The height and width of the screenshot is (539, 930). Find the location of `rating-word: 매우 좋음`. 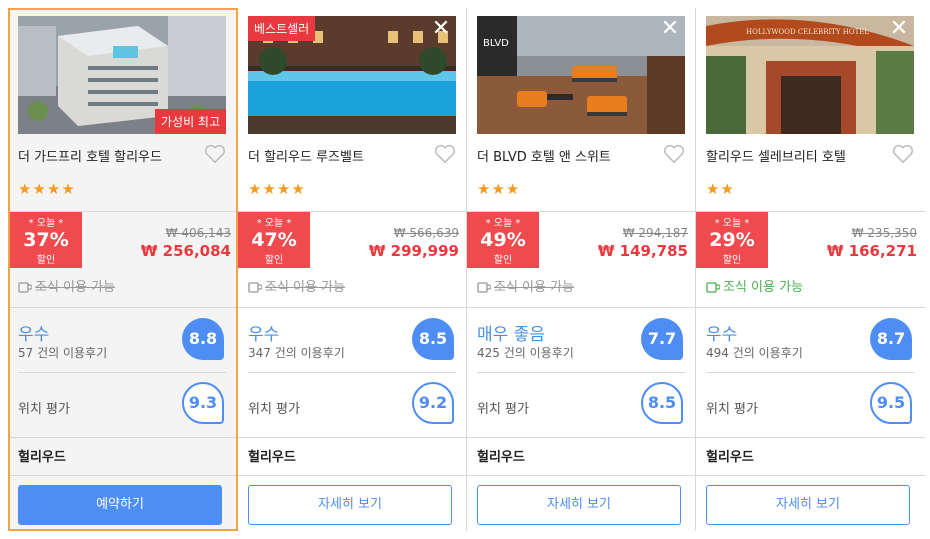

rating-word: 매우 좋음 is located at coordinates (511, 335).